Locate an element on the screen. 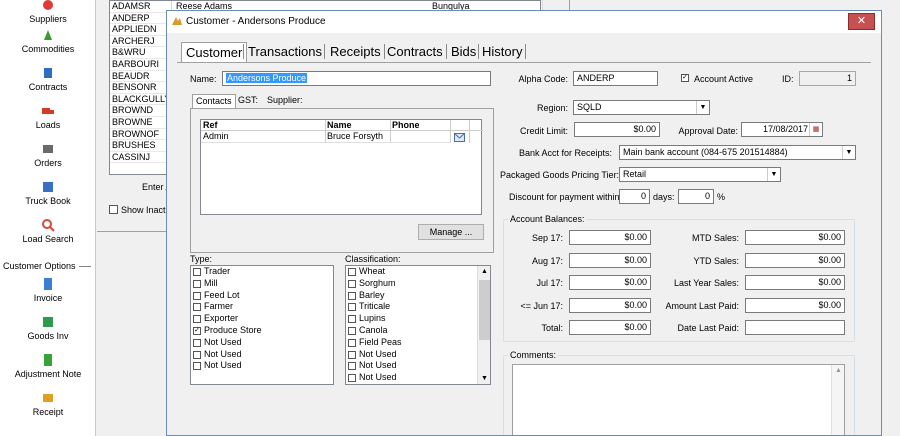 The height and width of the screenshot is (436, 900). pricing-tier-select: Retail ▼ is located at coordinates (700, 174).